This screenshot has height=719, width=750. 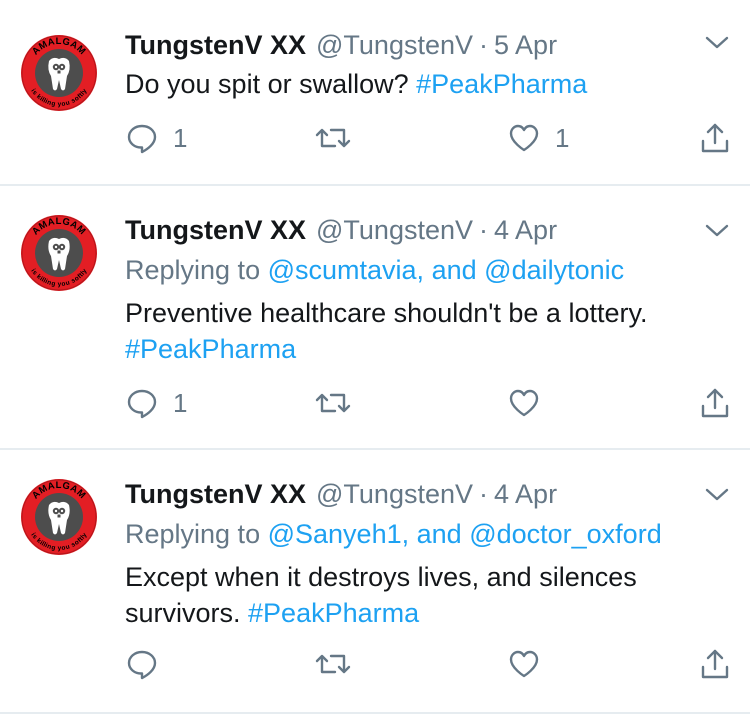 I want to click on mention-link: @scumtavia,, so click(x=346, y=270).